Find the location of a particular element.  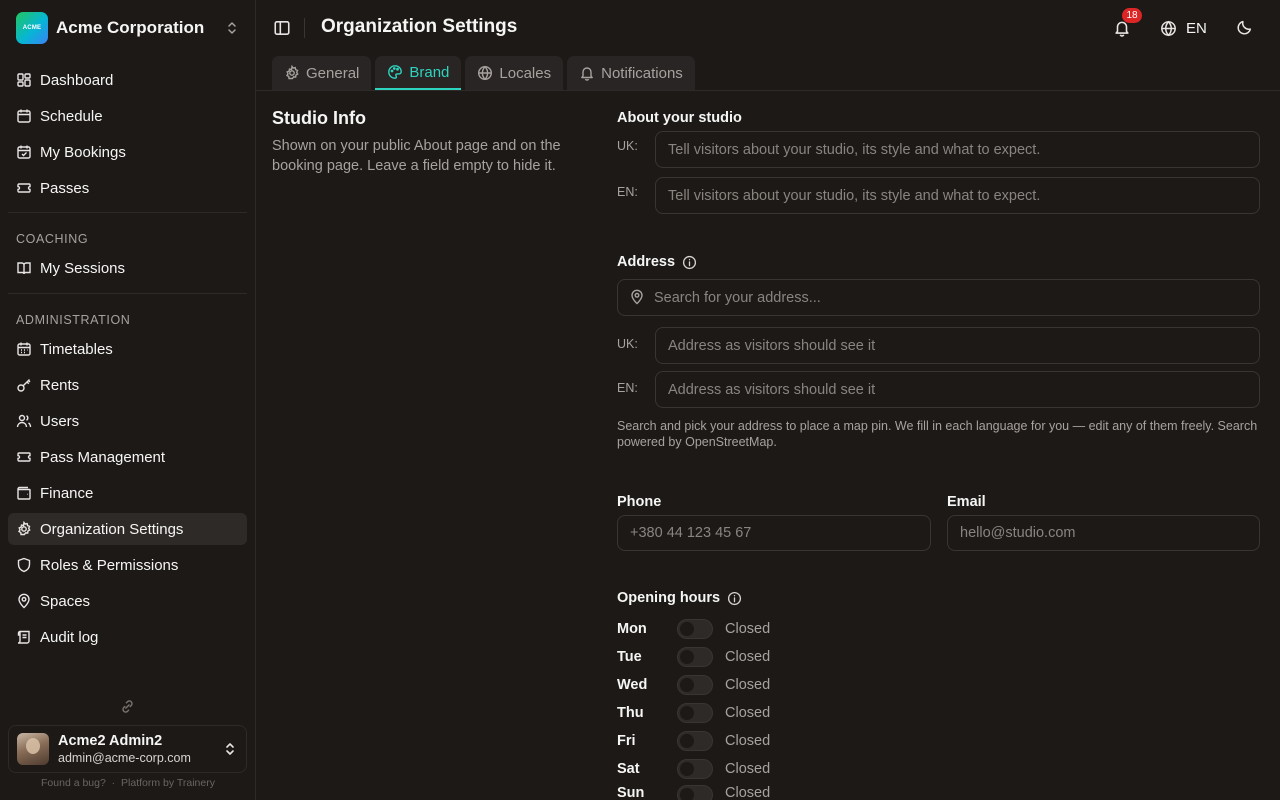

sidebar-item-label: Pass Management is located at coordinates (103, 457).